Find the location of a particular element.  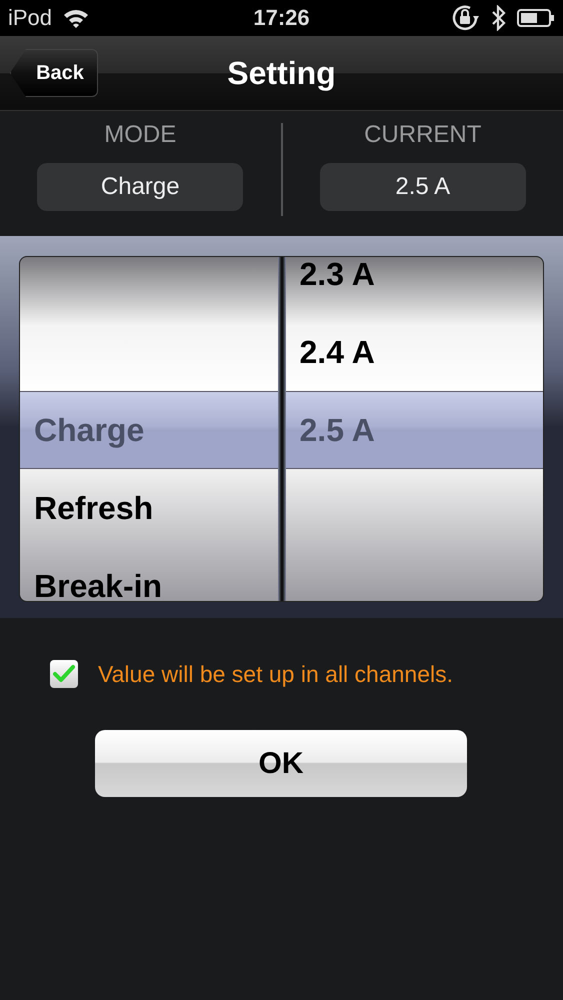

battery-icon is located at coordinates (536, 18).